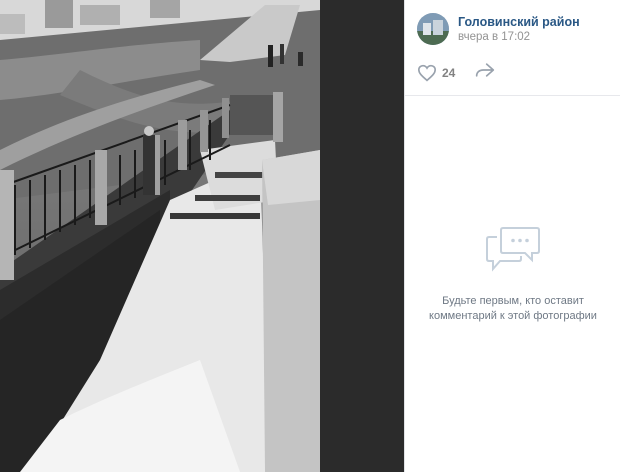 The height and width of the screenshot is (472, 620). I want to click on avatar-image-icon, so click(433, 29).